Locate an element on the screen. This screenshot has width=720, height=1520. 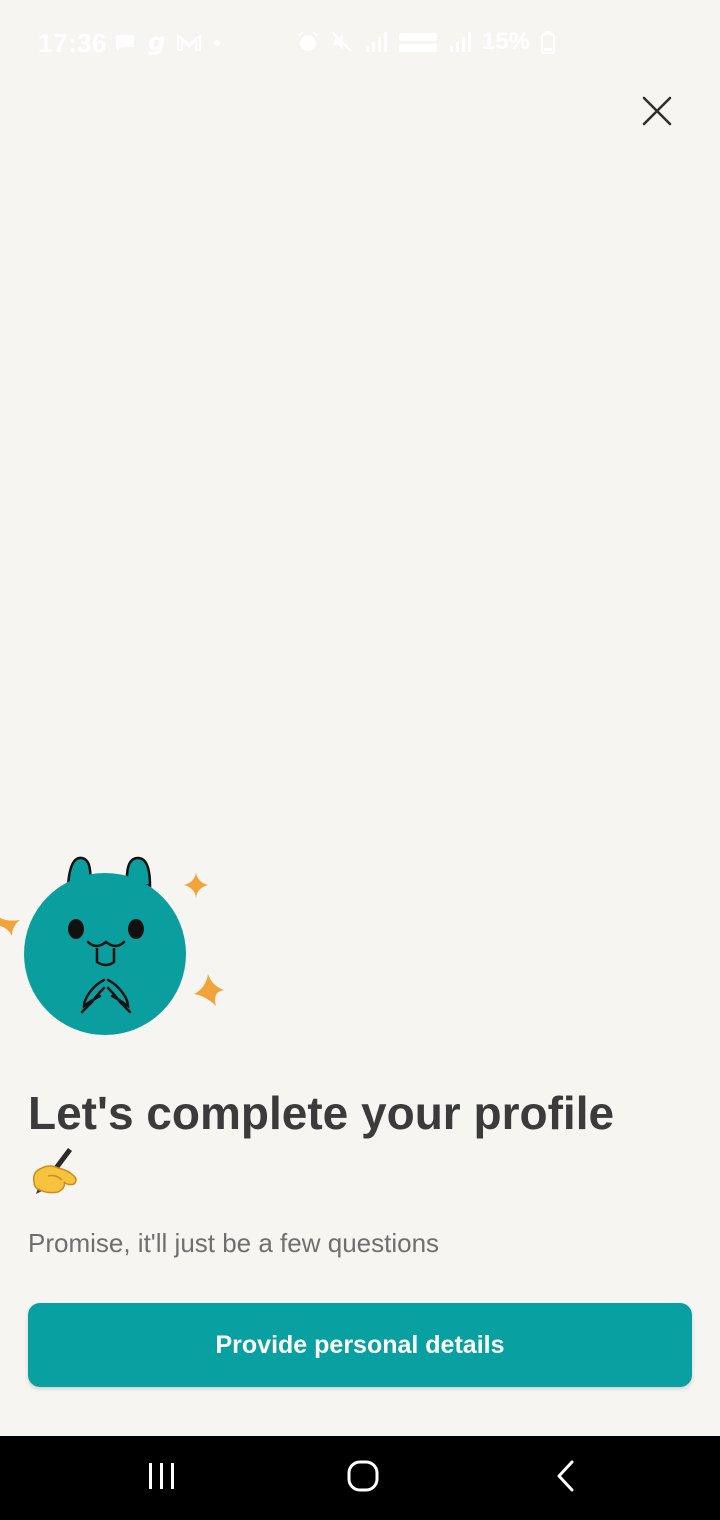
navigation-bar is located at coordinates (360, 1478).